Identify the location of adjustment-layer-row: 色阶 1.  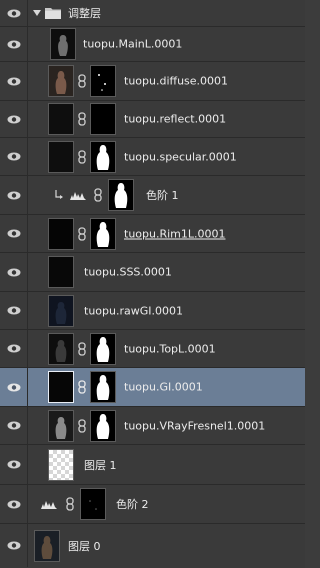
(152, 195).